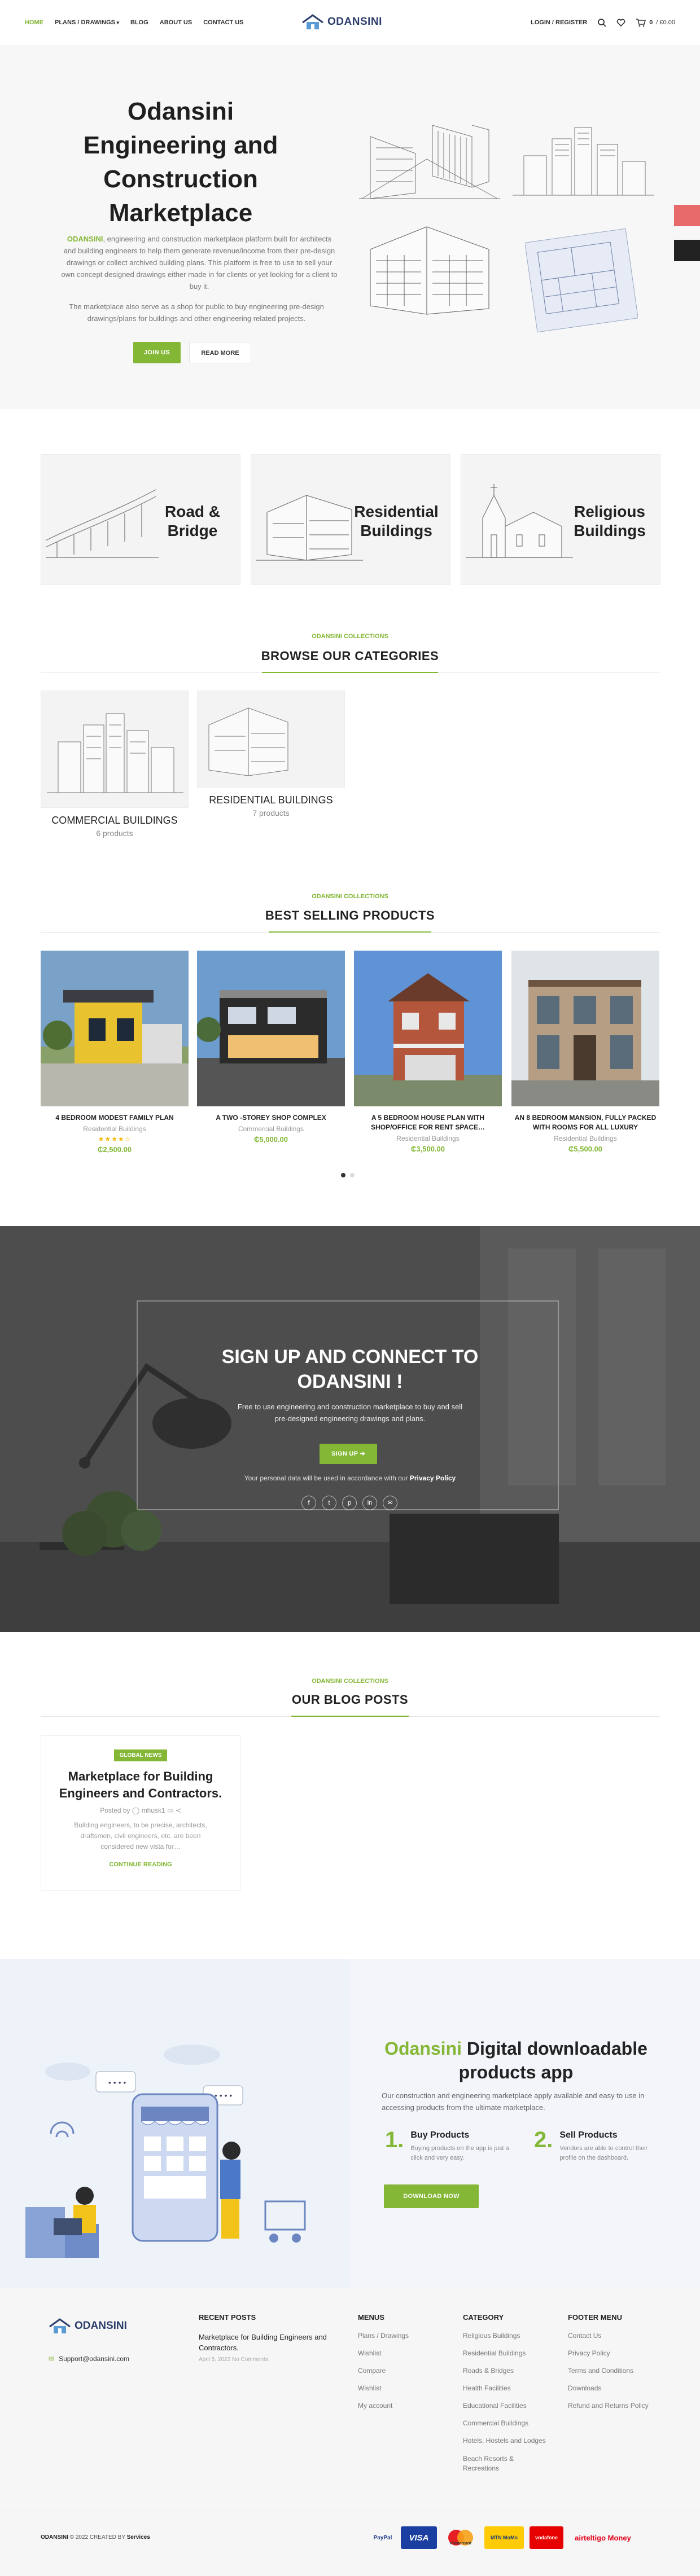  I want to click on tile-road-bridge: Road & Bridge, so click(140, 519).